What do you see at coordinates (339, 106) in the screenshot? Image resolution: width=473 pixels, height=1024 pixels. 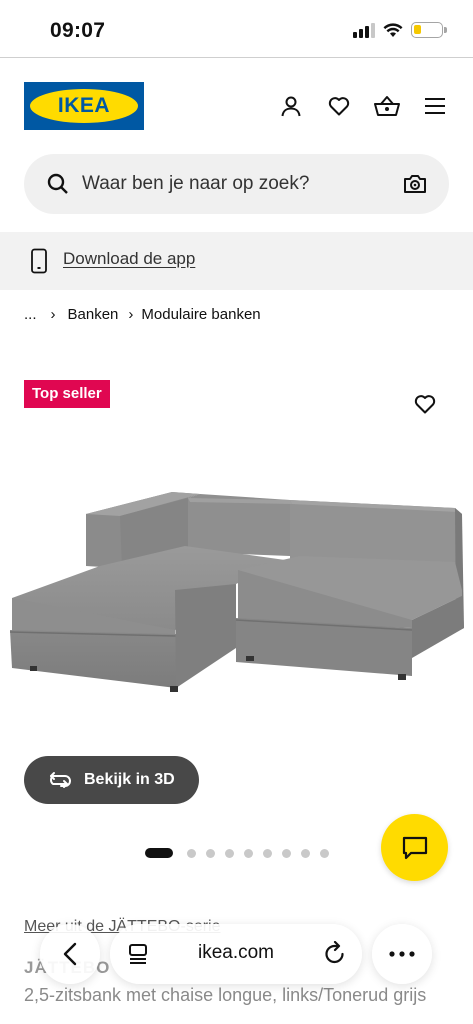 I see `heart-icon` at bounding box center [339, 106].